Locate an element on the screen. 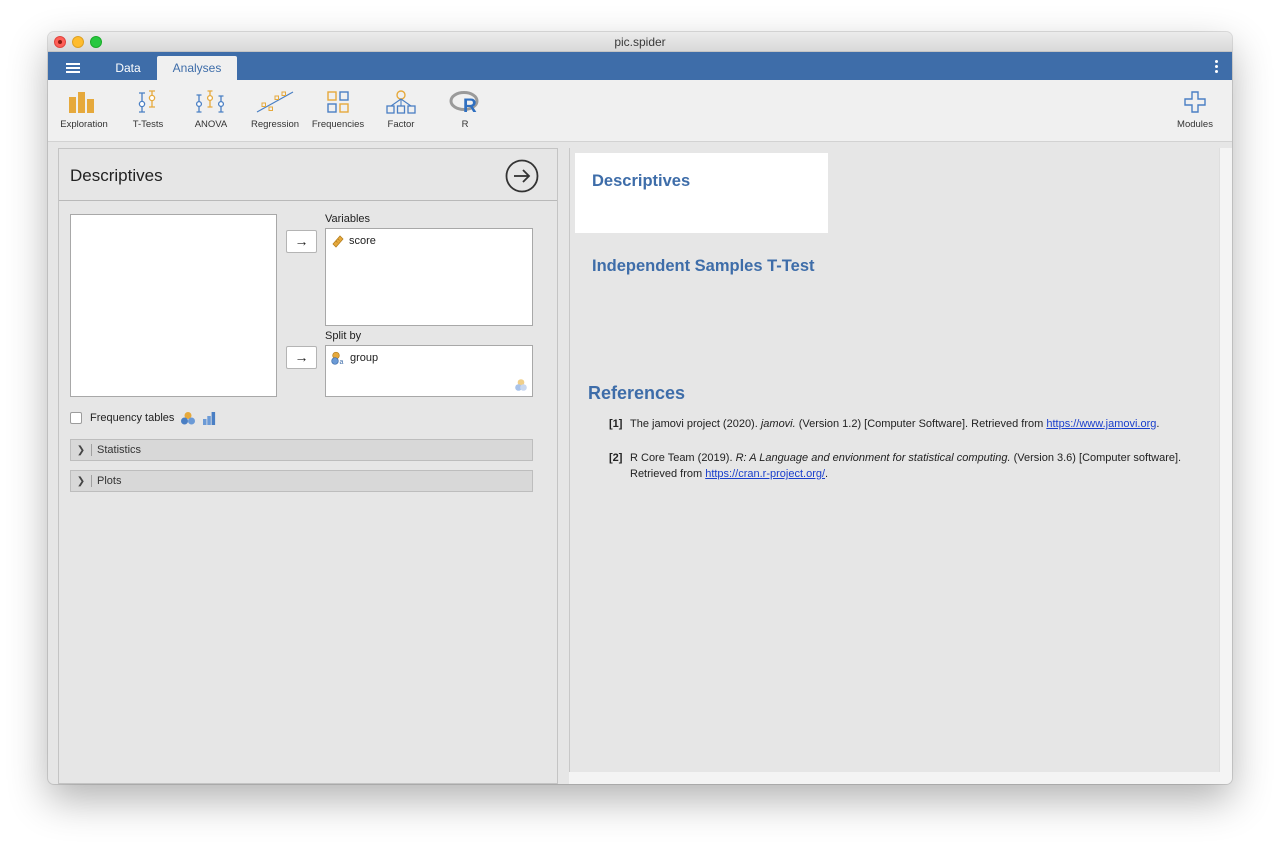 This screenshot has width=1280, height=847. move-to-split-button: → is located at coordinates (301, 357).